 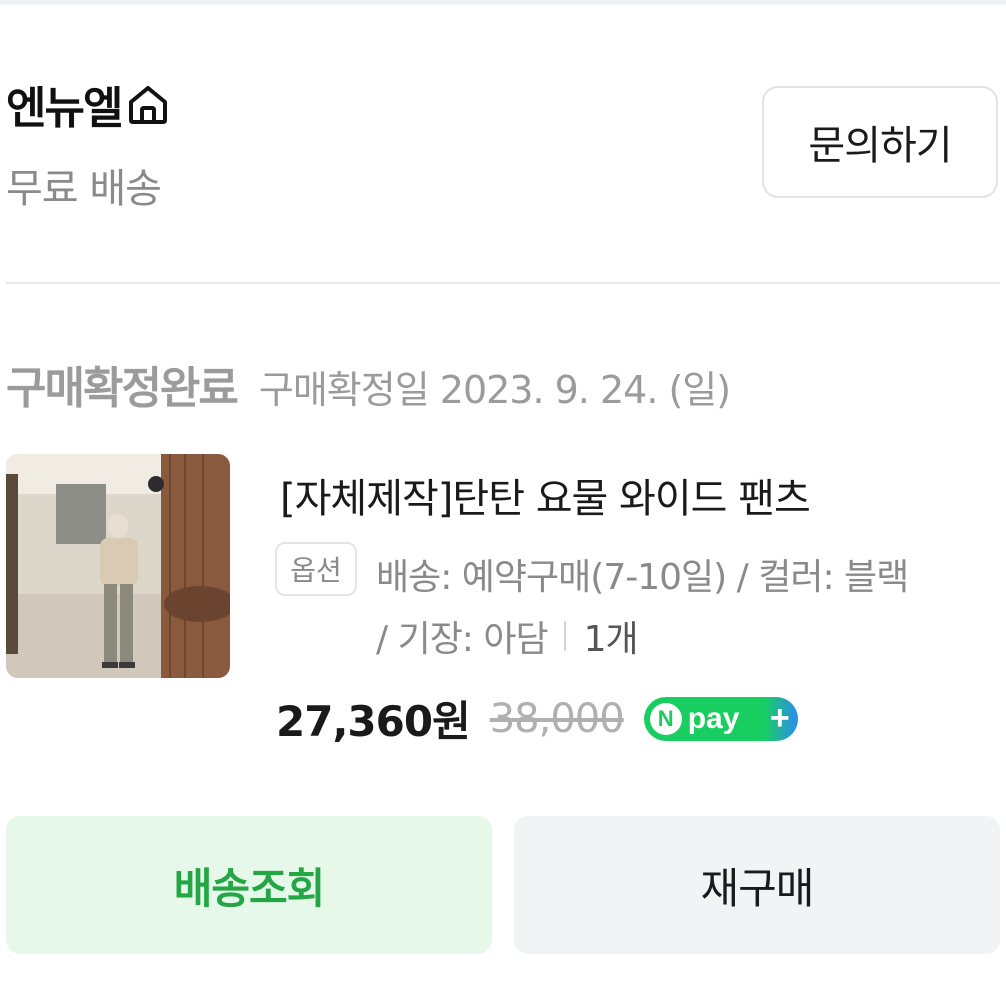 I want to click on inquiry-button: 문의하기, so click(x=880, y=142).